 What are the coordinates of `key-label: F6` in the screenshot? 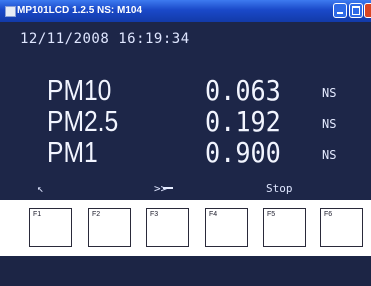 It's located at (328, 214).